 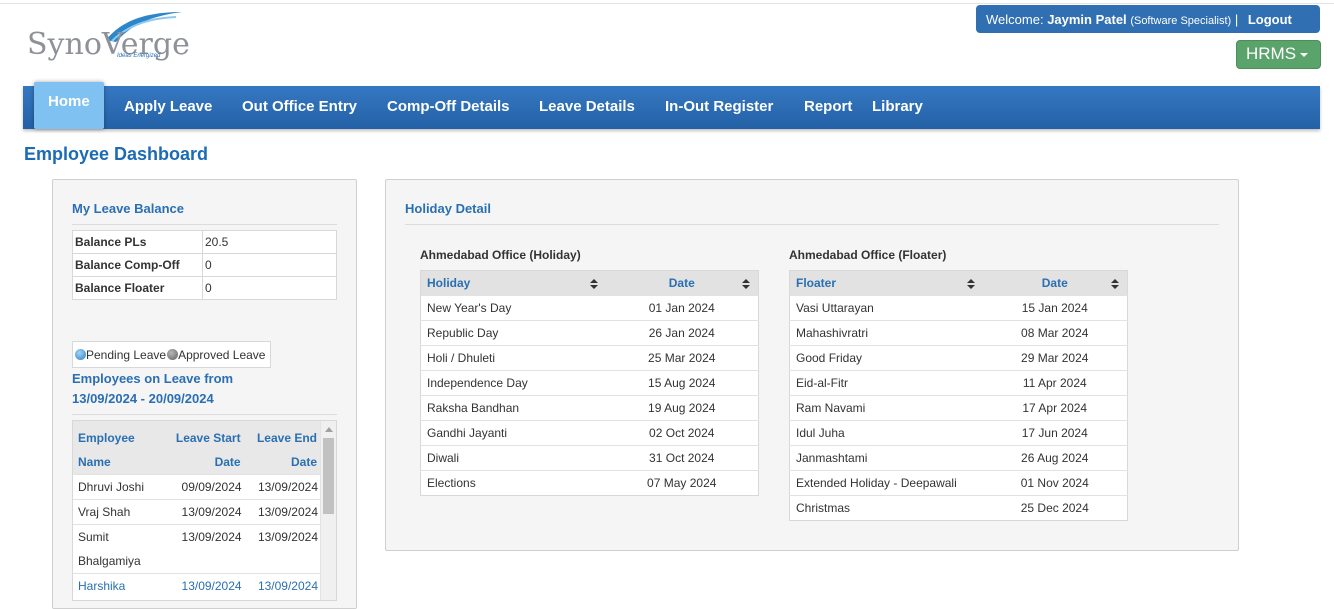 I want to click on holiday-date: 02 Oct 2024, so click(x=682, y=433).